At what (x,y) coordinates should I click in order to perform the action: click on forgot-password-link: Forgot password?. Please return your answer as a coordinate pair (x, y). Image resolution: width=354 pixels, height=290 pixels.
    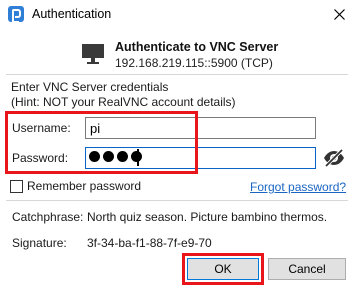
    Looking at the image, I should click on (298, 187).